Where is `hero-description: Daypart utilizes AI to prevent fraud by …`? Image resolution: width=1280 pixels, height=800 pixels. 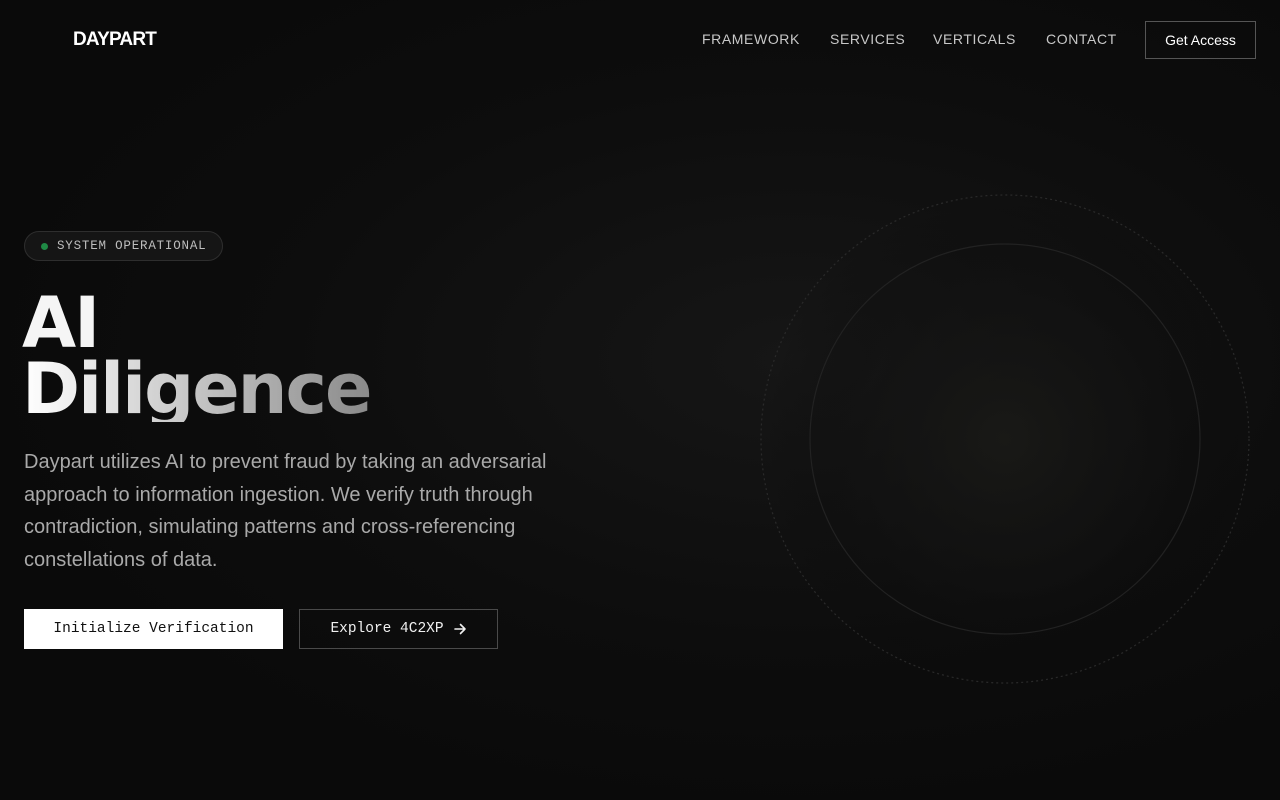
hero-description: Daypart utilizes AI to prevent fraud by … is located at coordinates (285, 511).